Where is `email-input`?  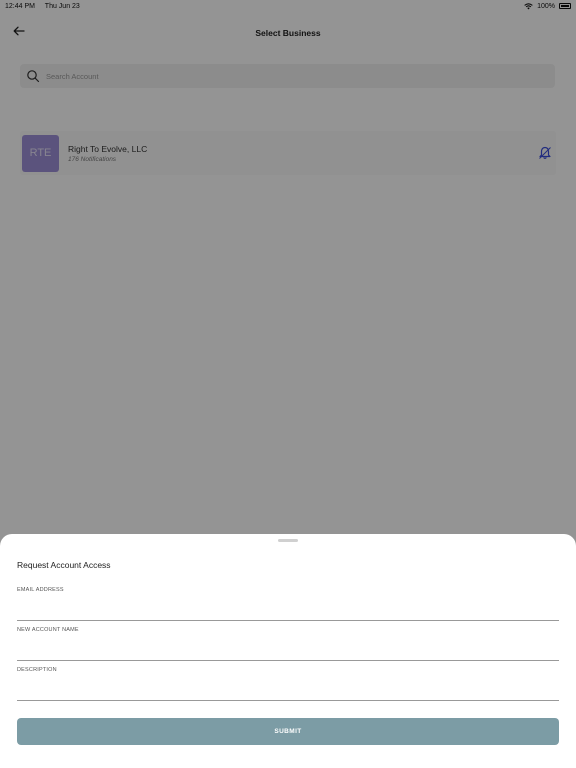 email-input is located at coordinates (288, 606).